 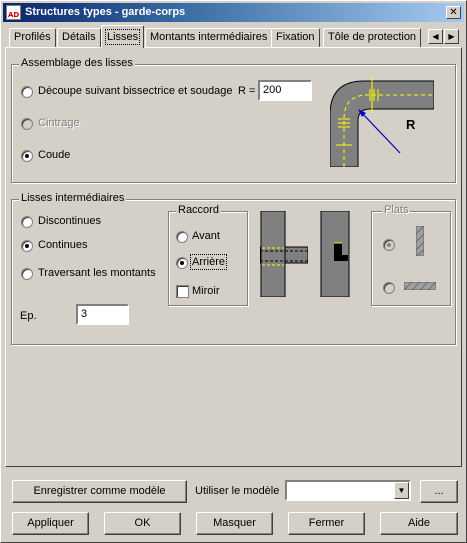 I want to click on radio-arriere-label: Arrière, so click(x=208, y=262).